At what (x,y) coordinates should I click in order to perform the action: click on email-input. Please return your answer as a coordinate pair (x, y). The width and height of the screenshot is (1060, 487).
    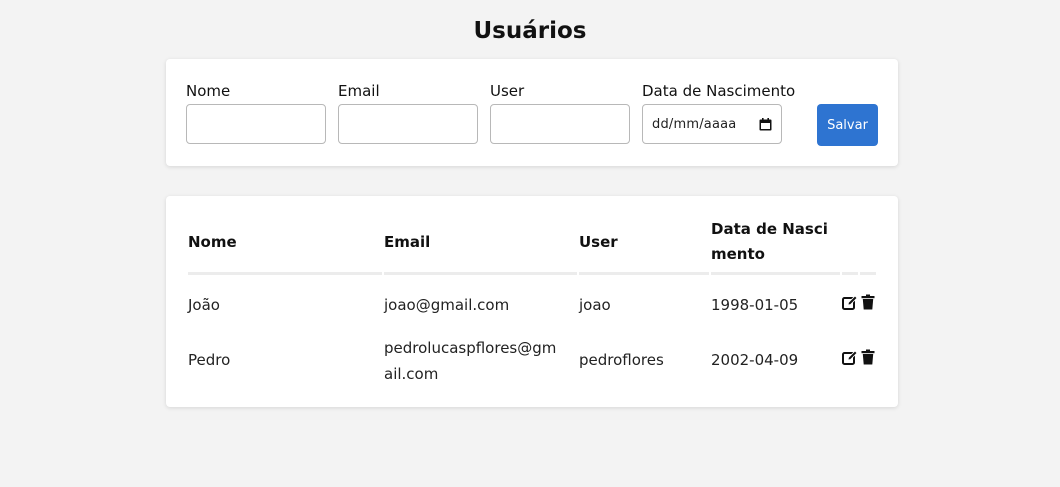
    Looking at the image, I should click on (408, 124).